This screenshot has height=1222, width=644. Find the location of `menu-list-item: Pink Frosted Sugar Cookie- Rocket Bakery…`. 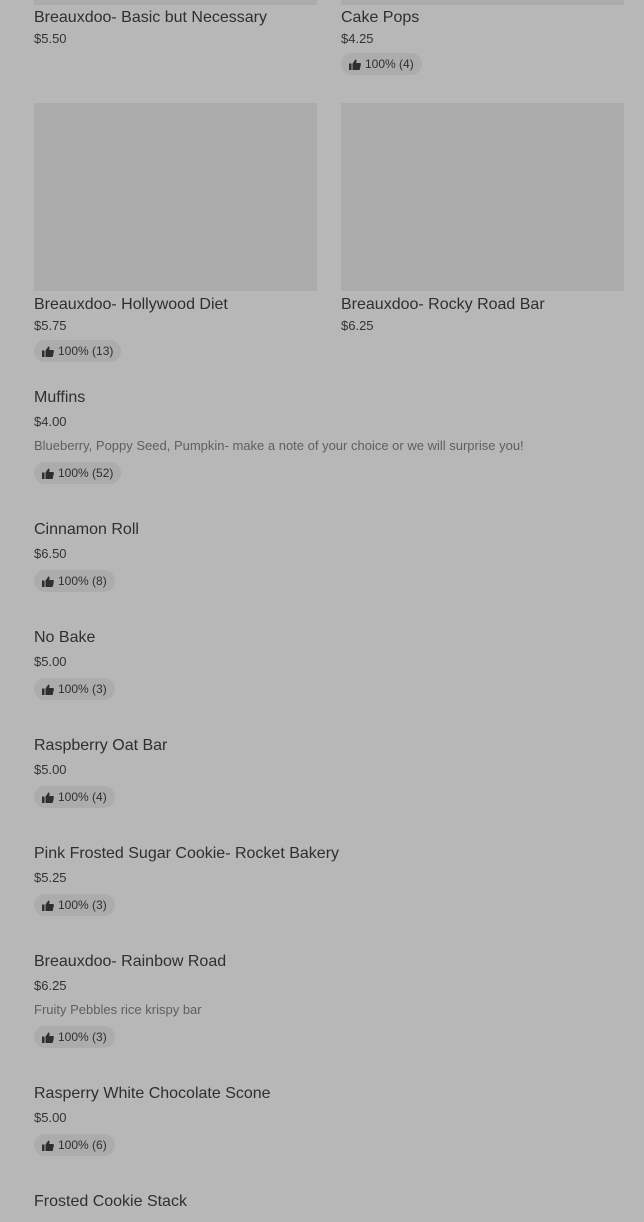

menu-list-item: Pink Frosted Sugar Cookie- Rocket Bakery… is located at coordinates (329, 880).